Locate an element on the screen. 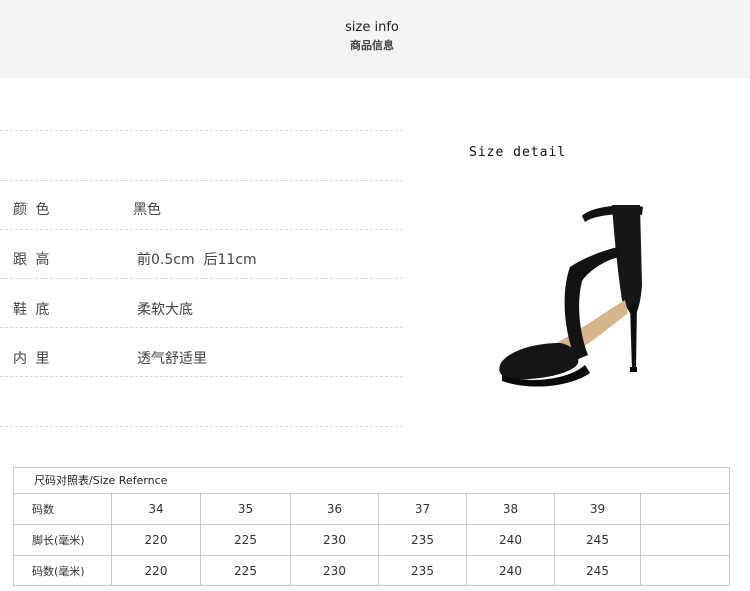 This screenshot has height=591, width=750. size-detail-title: Size detail is located at coordinates (518, 152).